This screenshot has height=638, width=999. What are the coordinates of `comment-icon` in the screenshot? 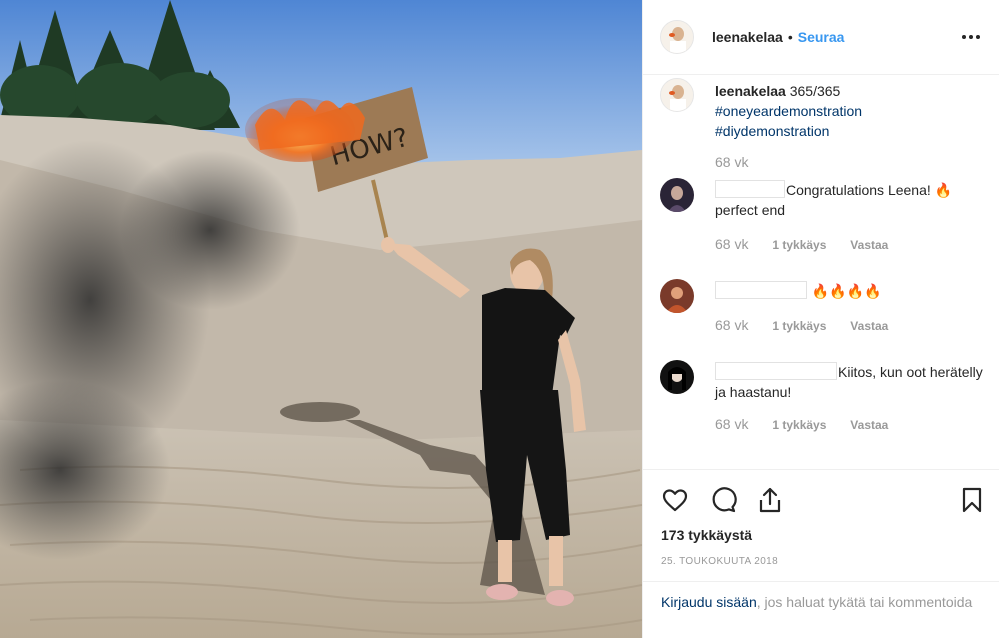 It's located at (723, 500).